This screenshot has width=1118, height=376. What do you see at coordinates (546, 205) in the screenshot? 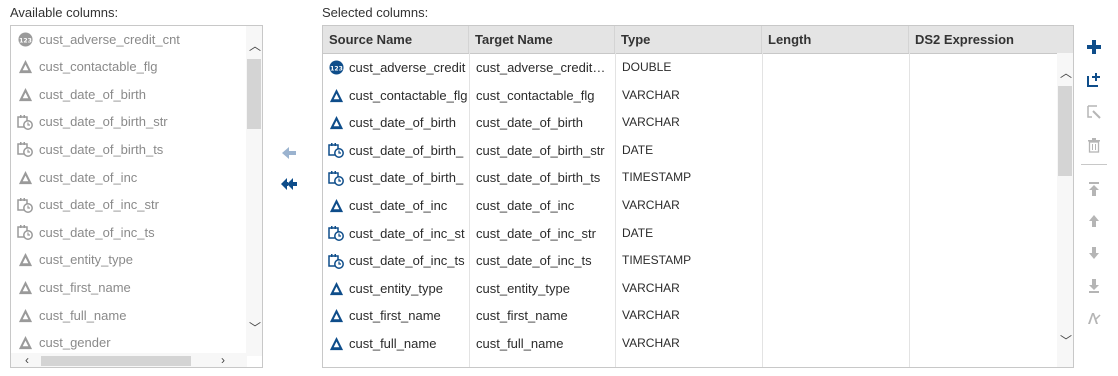
I see `target-name-cell: cust_date_of_inc` at bounding box center [546, 205].